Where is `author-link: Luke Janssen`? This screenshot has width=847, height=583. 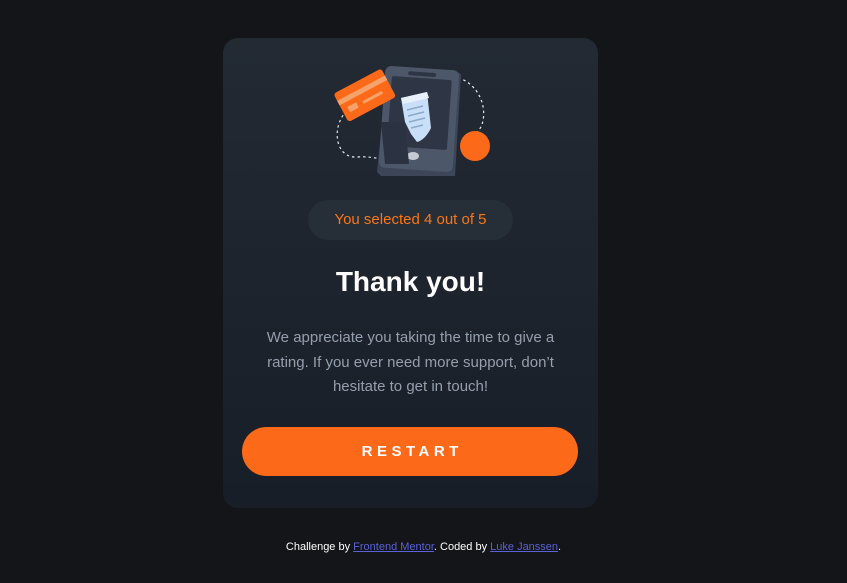 author-link: Luke Janssen is located at coordinates (524, 547).